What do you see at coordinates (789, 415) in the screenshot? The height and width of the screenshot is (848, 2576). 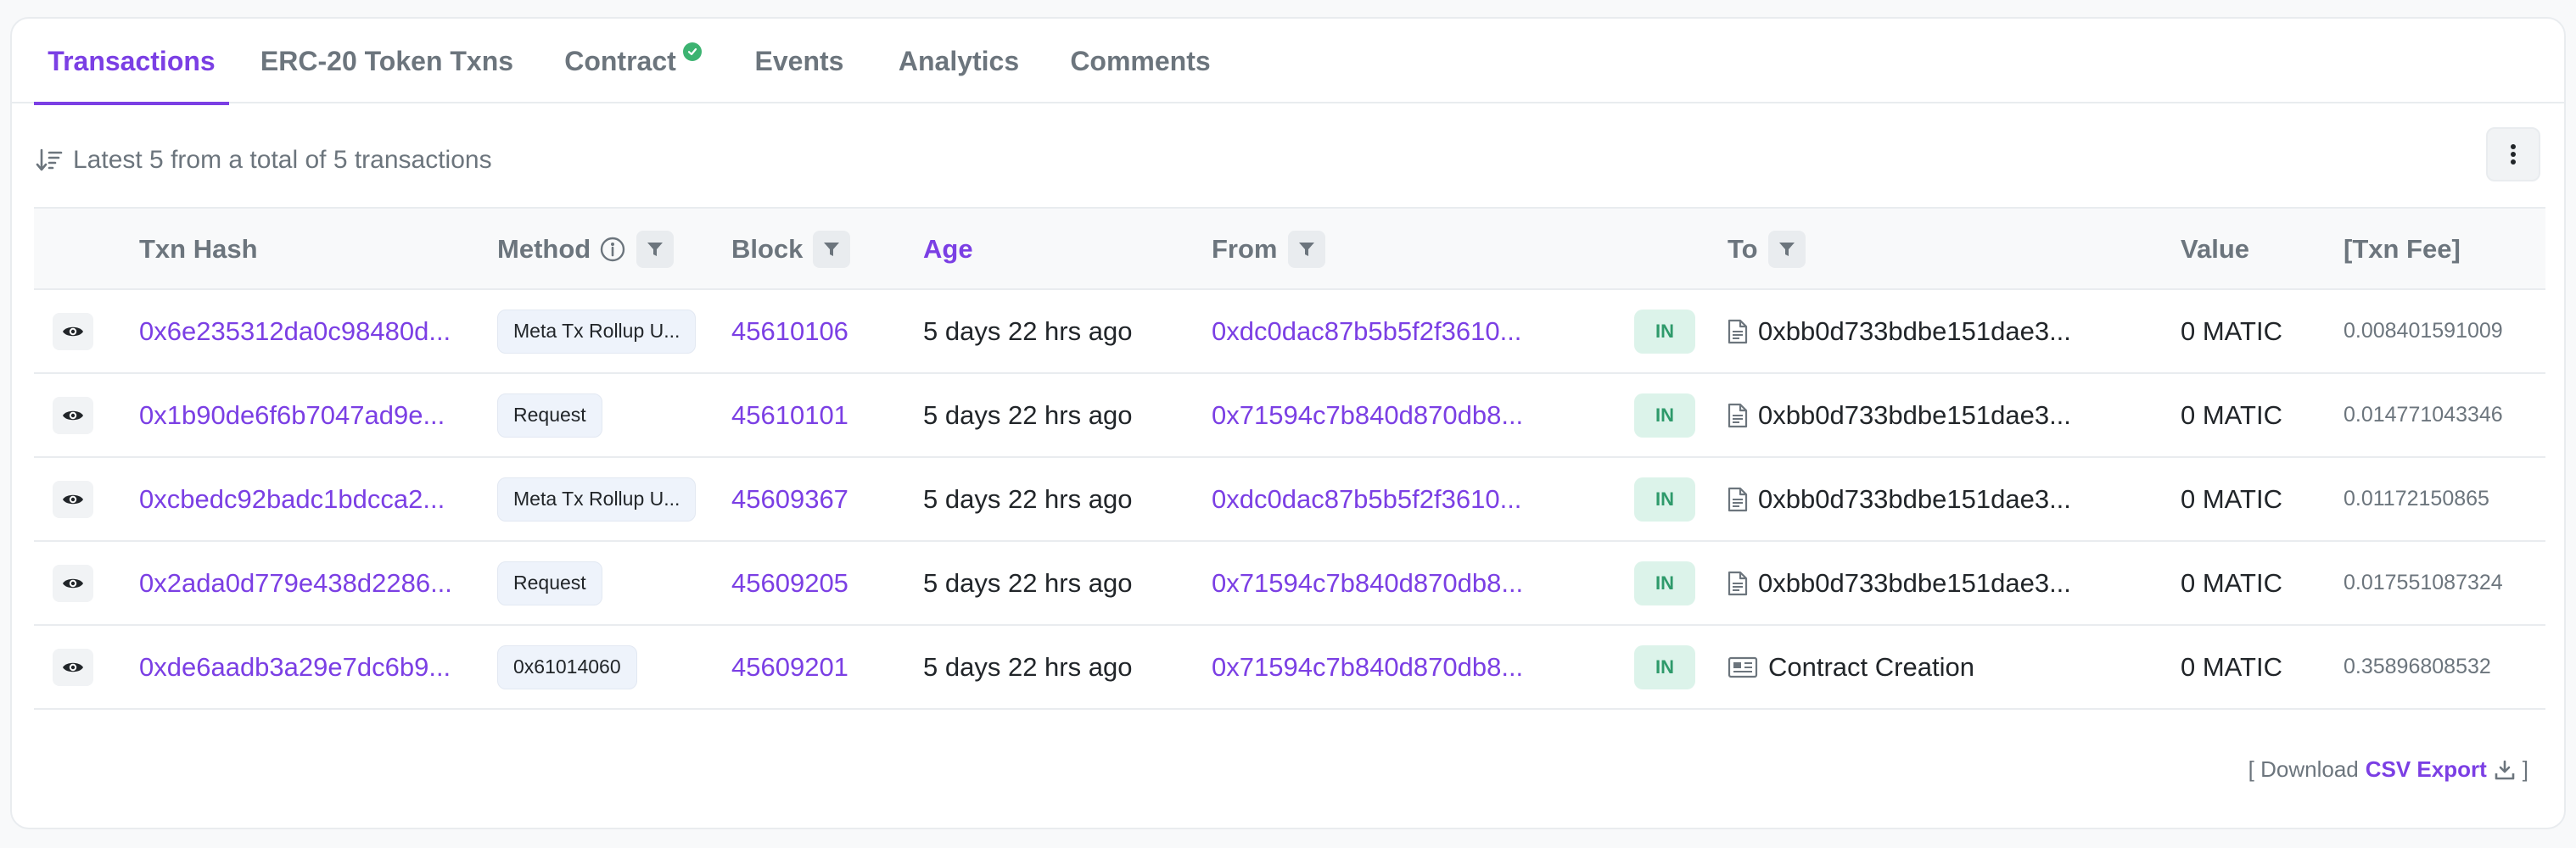 I see `block-link: 45610101` at bounding box center [789, 415].